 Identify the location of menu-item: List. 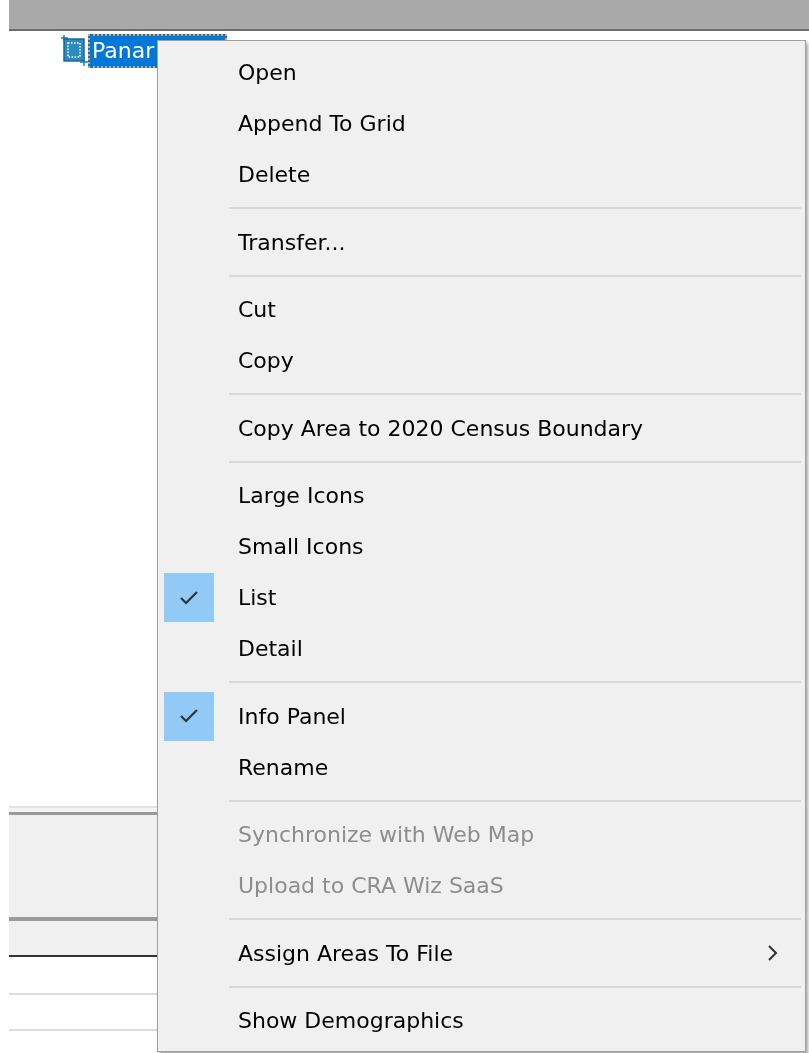
(257, 597).